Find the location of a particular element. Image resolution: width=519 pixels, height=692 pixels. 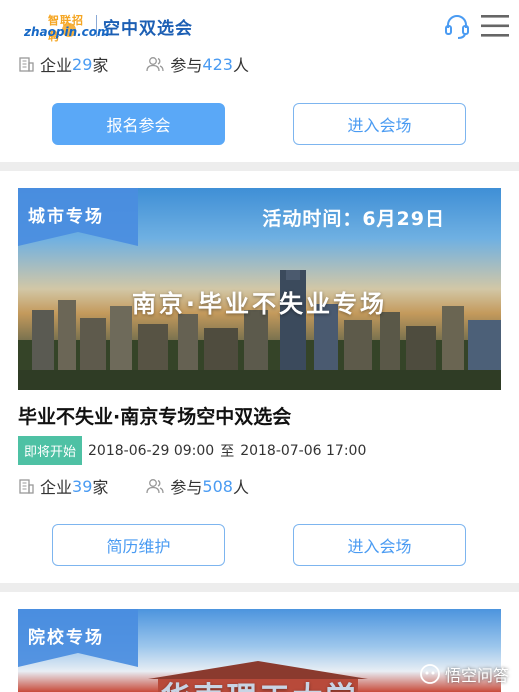

event-stats: 企业 29 家 参与 423 人 is located at coordinates (133, 64).